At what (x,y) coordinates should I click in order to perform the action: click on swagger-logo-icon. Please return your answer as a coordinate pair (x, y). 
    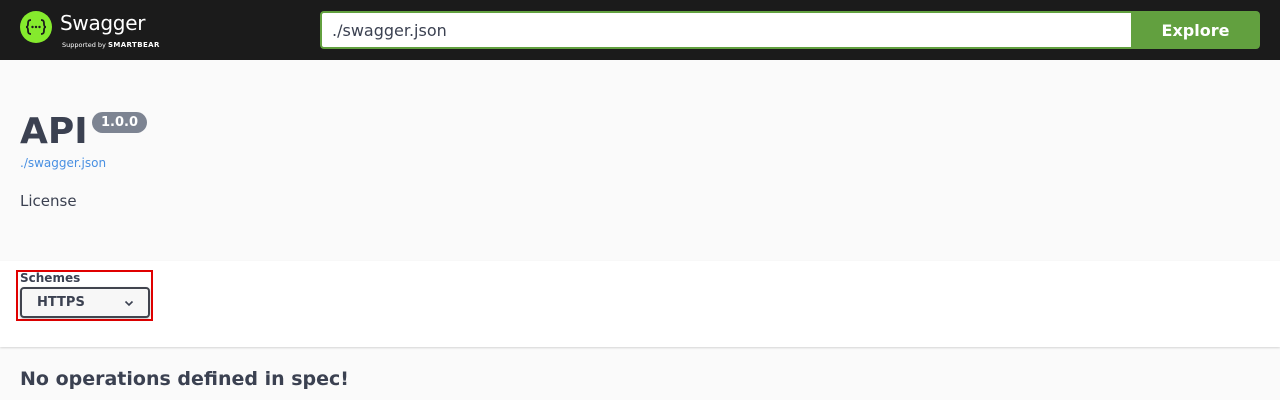
    Looking at the image, I should click on (36, 27).